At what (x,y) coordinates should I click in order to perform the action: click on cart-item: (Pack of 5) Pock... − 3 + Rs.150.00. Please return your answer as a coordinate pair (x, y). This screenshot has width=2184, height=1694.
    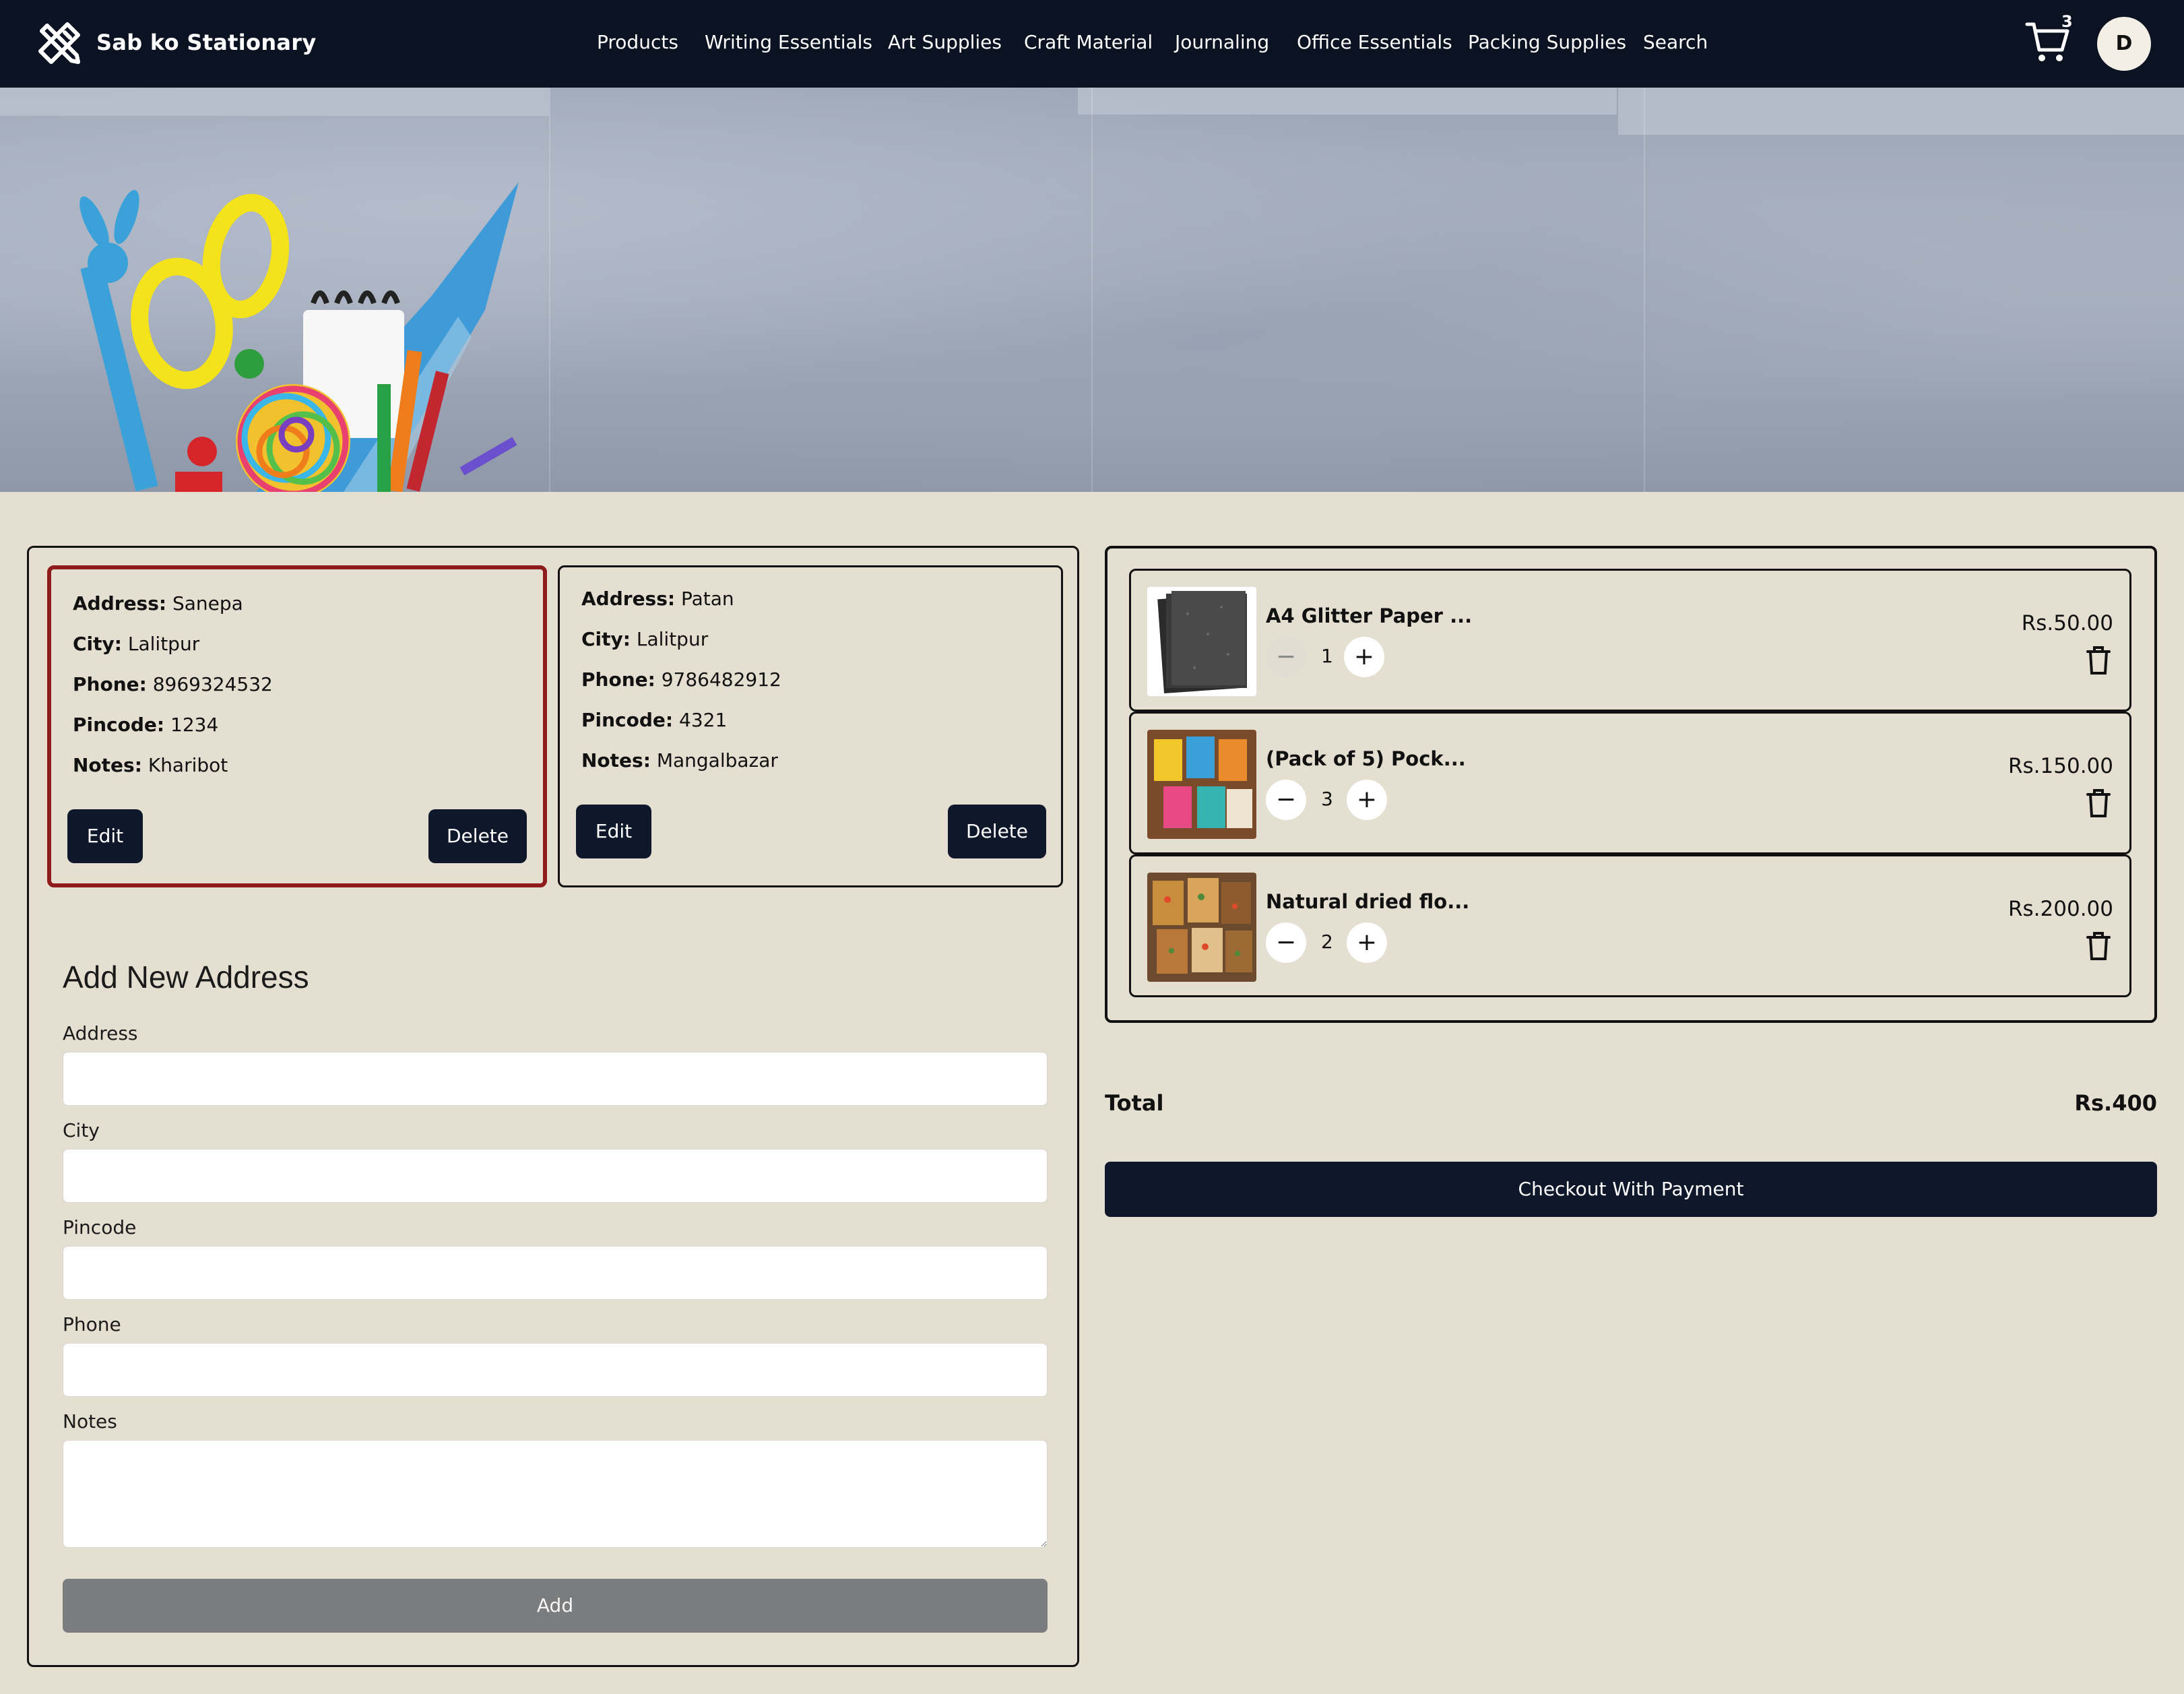
    Looking at the image, I should click on (1630, 783).